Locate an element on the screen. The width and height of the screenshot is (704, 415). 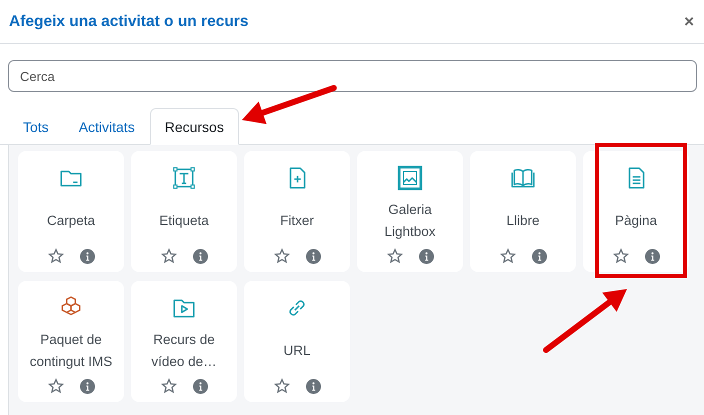
item-name: Etiqueta is located at coordinates (184, 221).